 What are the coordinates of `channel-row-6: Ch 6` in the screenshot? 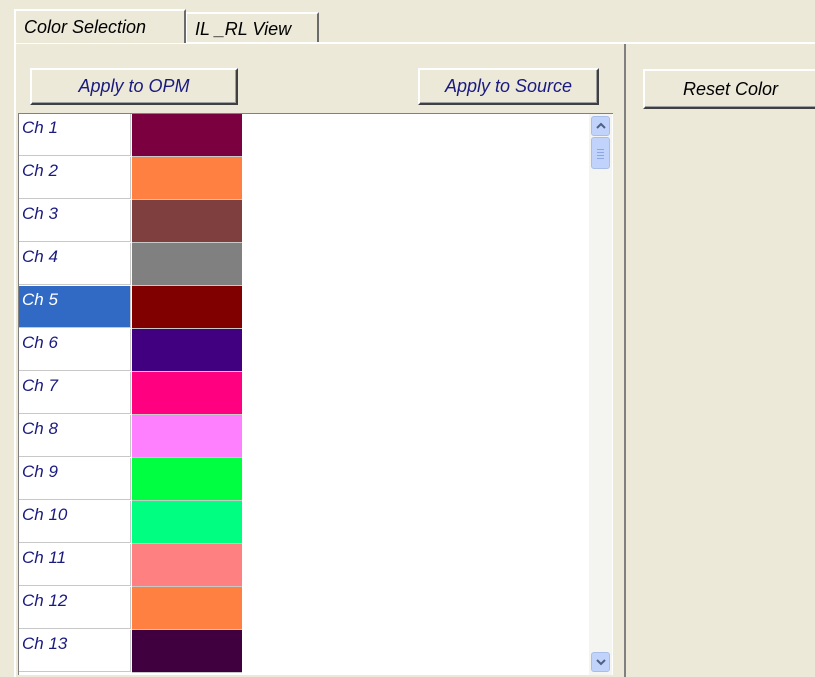 It's located at (131, 350).